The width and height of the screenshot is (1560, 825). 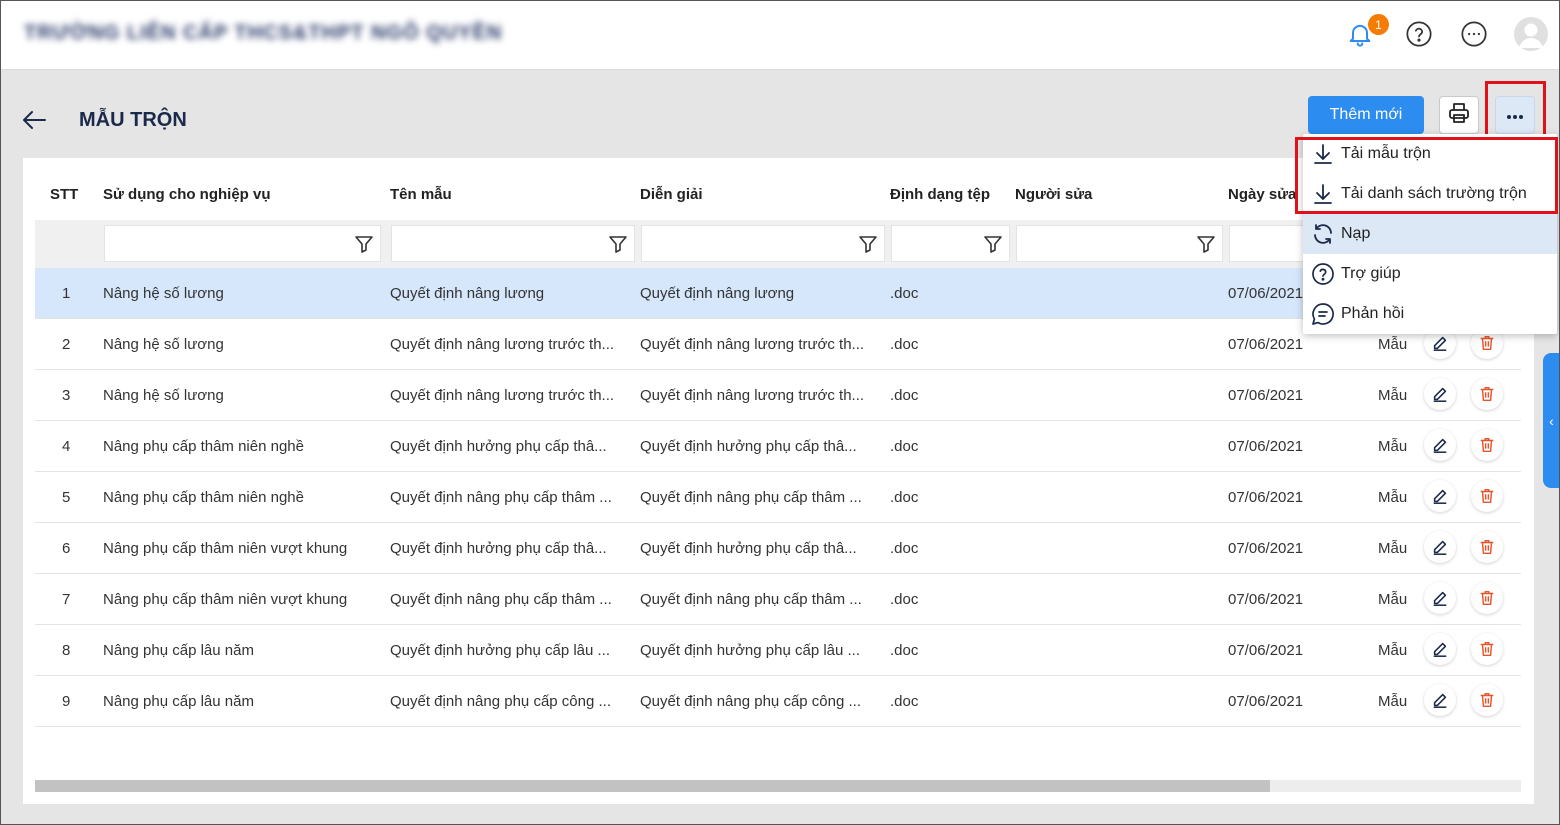 What do you see at coordinates (1430, 234) in the screenshot?
I see `menu-item-reload: Nạp` at bounding box center [1430, 234].